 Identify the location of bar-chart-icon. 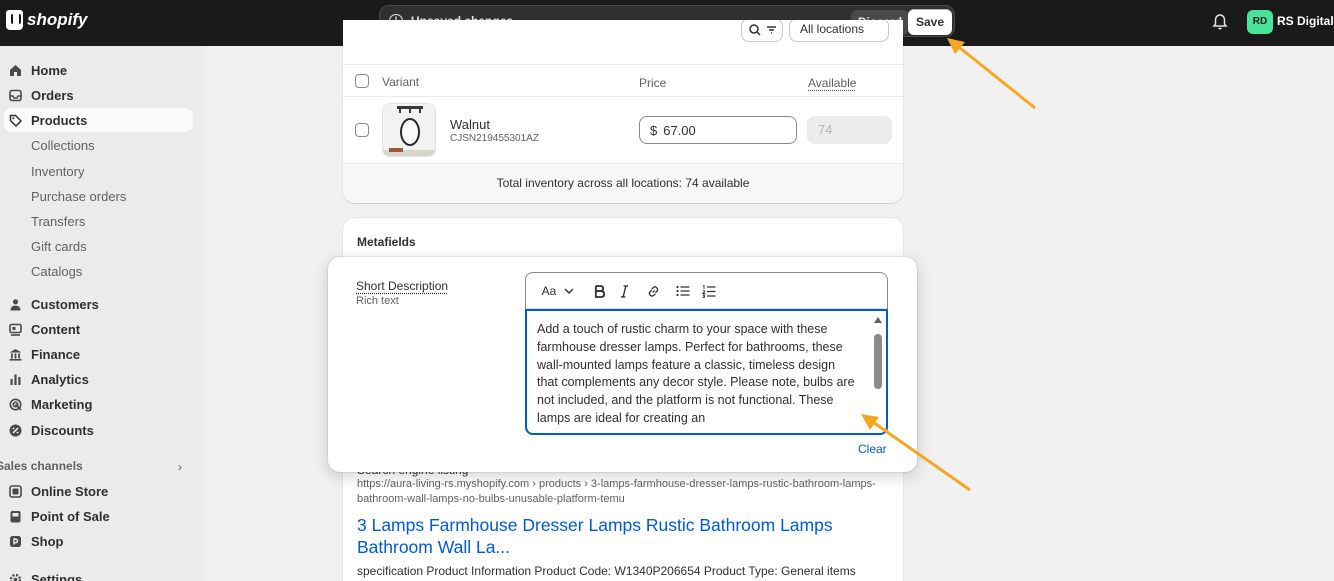
(15, 379).